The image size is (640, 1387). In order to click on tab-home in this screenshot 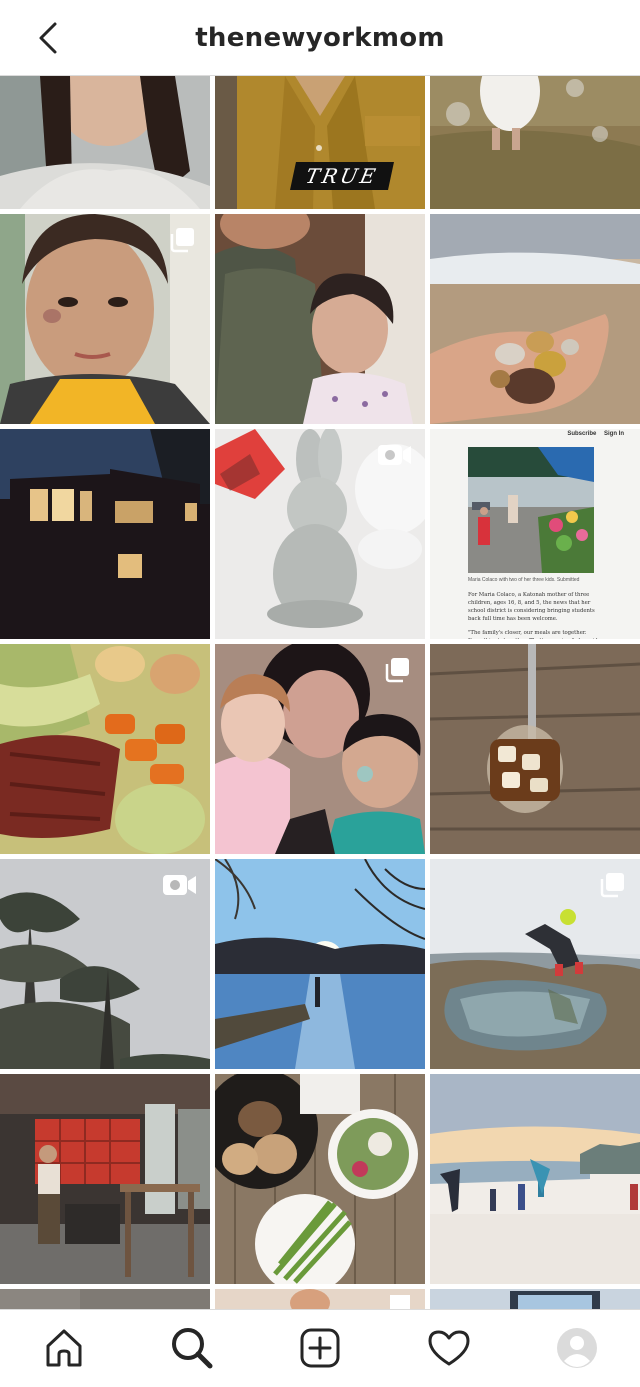, I will do `click(64, 1348)`.